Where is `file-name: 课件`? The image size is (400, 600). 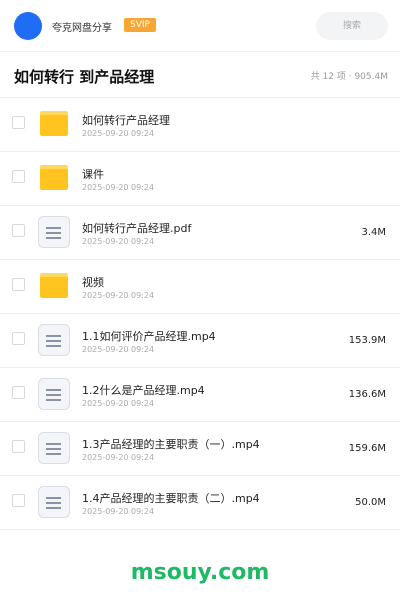
file-name: 课件 is located at coordinates (93, 174).